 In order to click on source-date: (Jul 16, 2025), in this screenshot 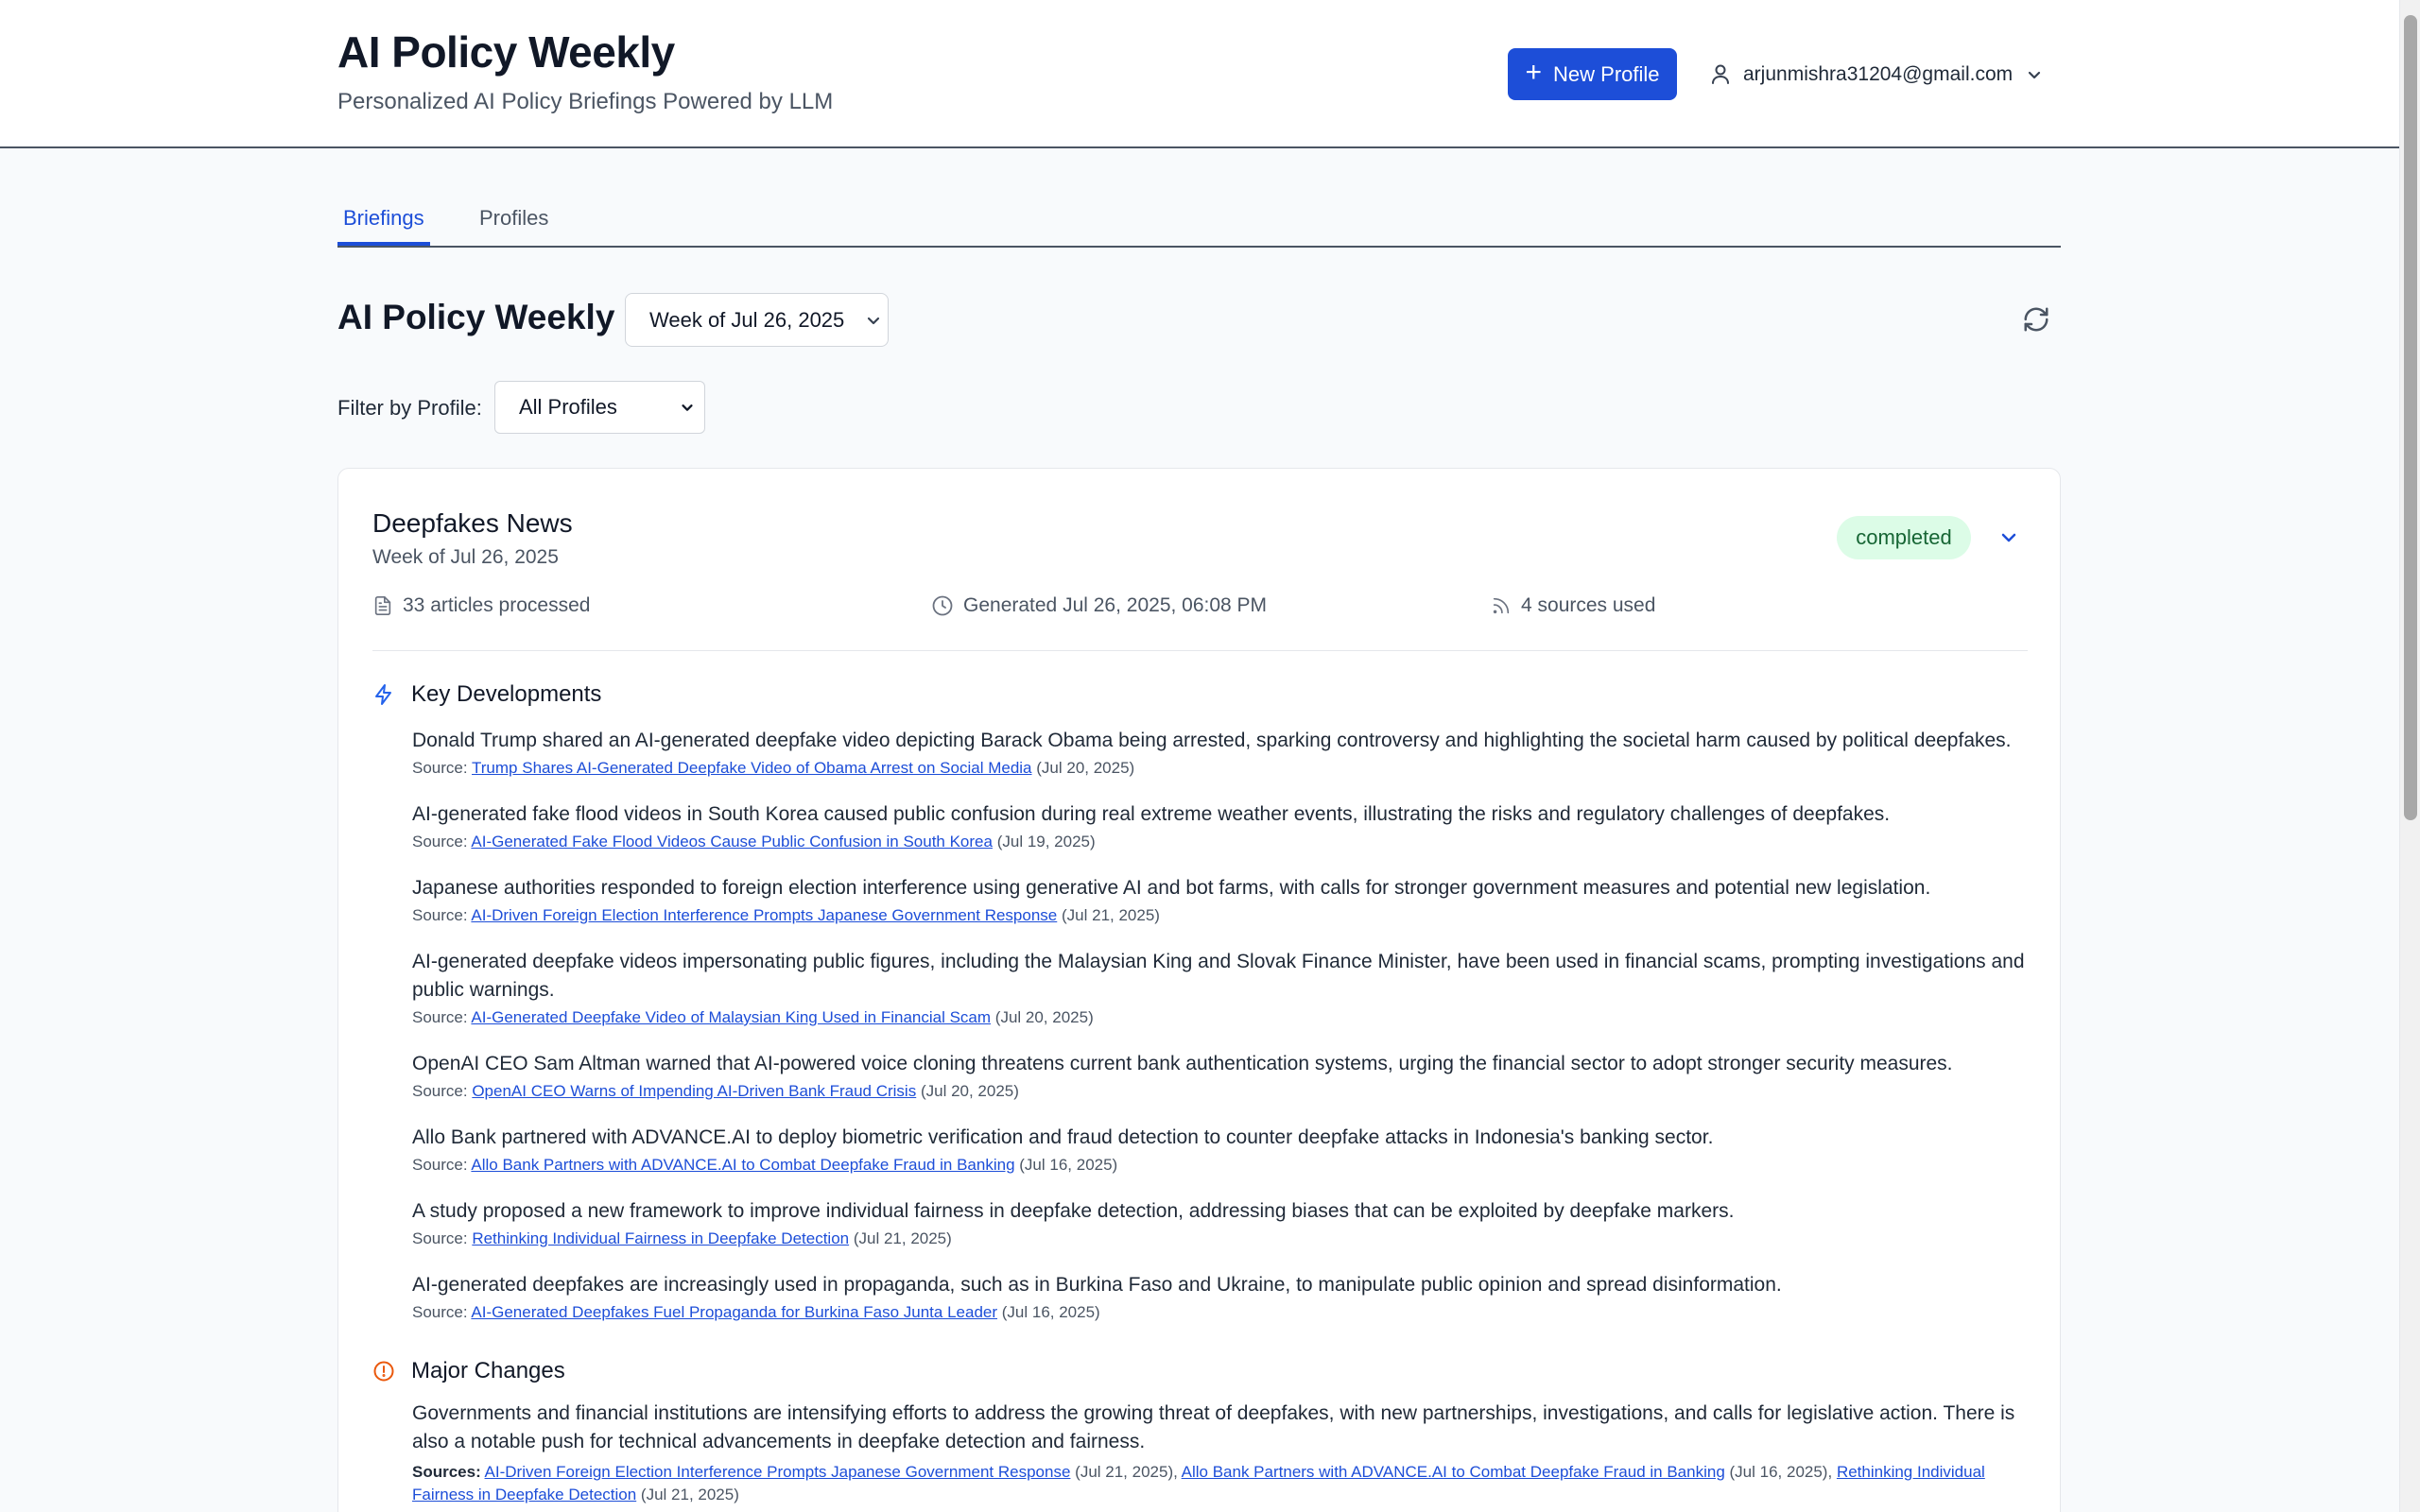, I will do `click(1781, 1472)`.